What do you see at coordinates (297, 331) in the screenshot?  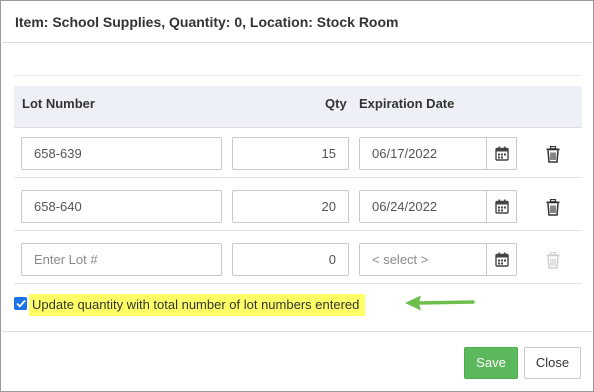 I see `footer-divider` at bounding box center [297, 331].